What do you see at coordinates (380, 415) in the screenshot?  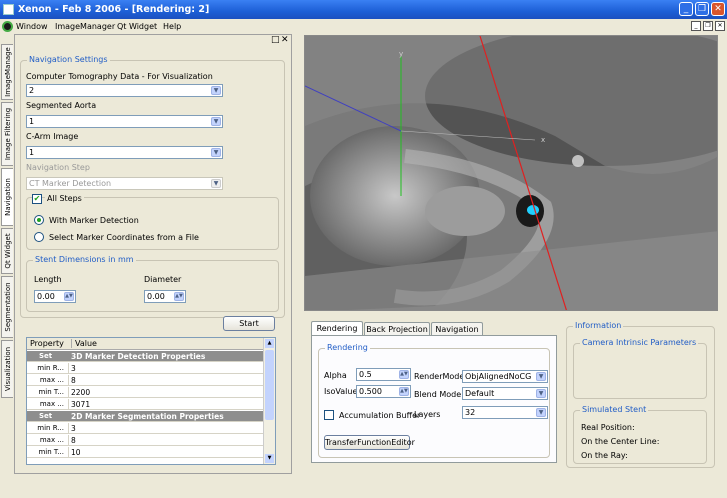 I see `accumulation-buffer-label: Accumulation Buffer` at bounding box center [380, 415].